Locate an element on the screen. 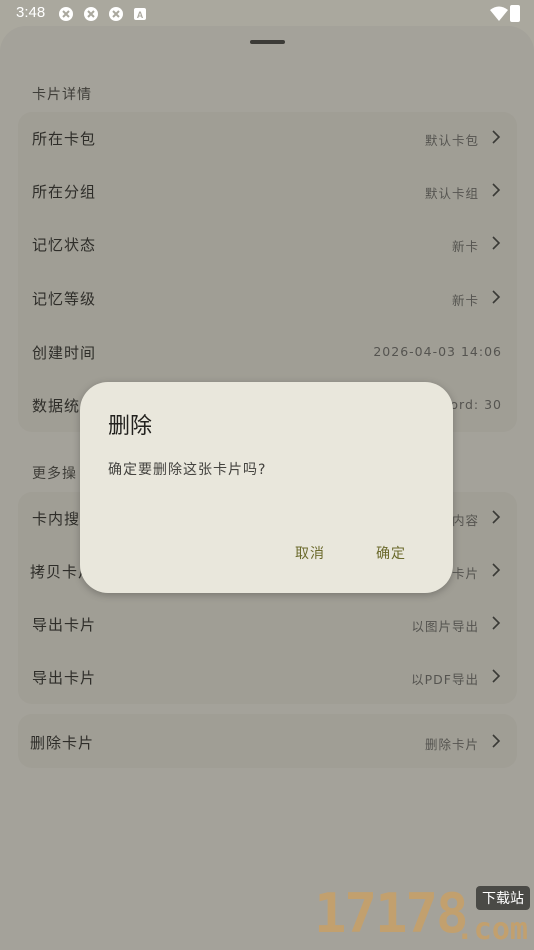 The height and width of the screenshot is (950, 534). detail-value: 默认卡组 is located at coordinates (451, 193).